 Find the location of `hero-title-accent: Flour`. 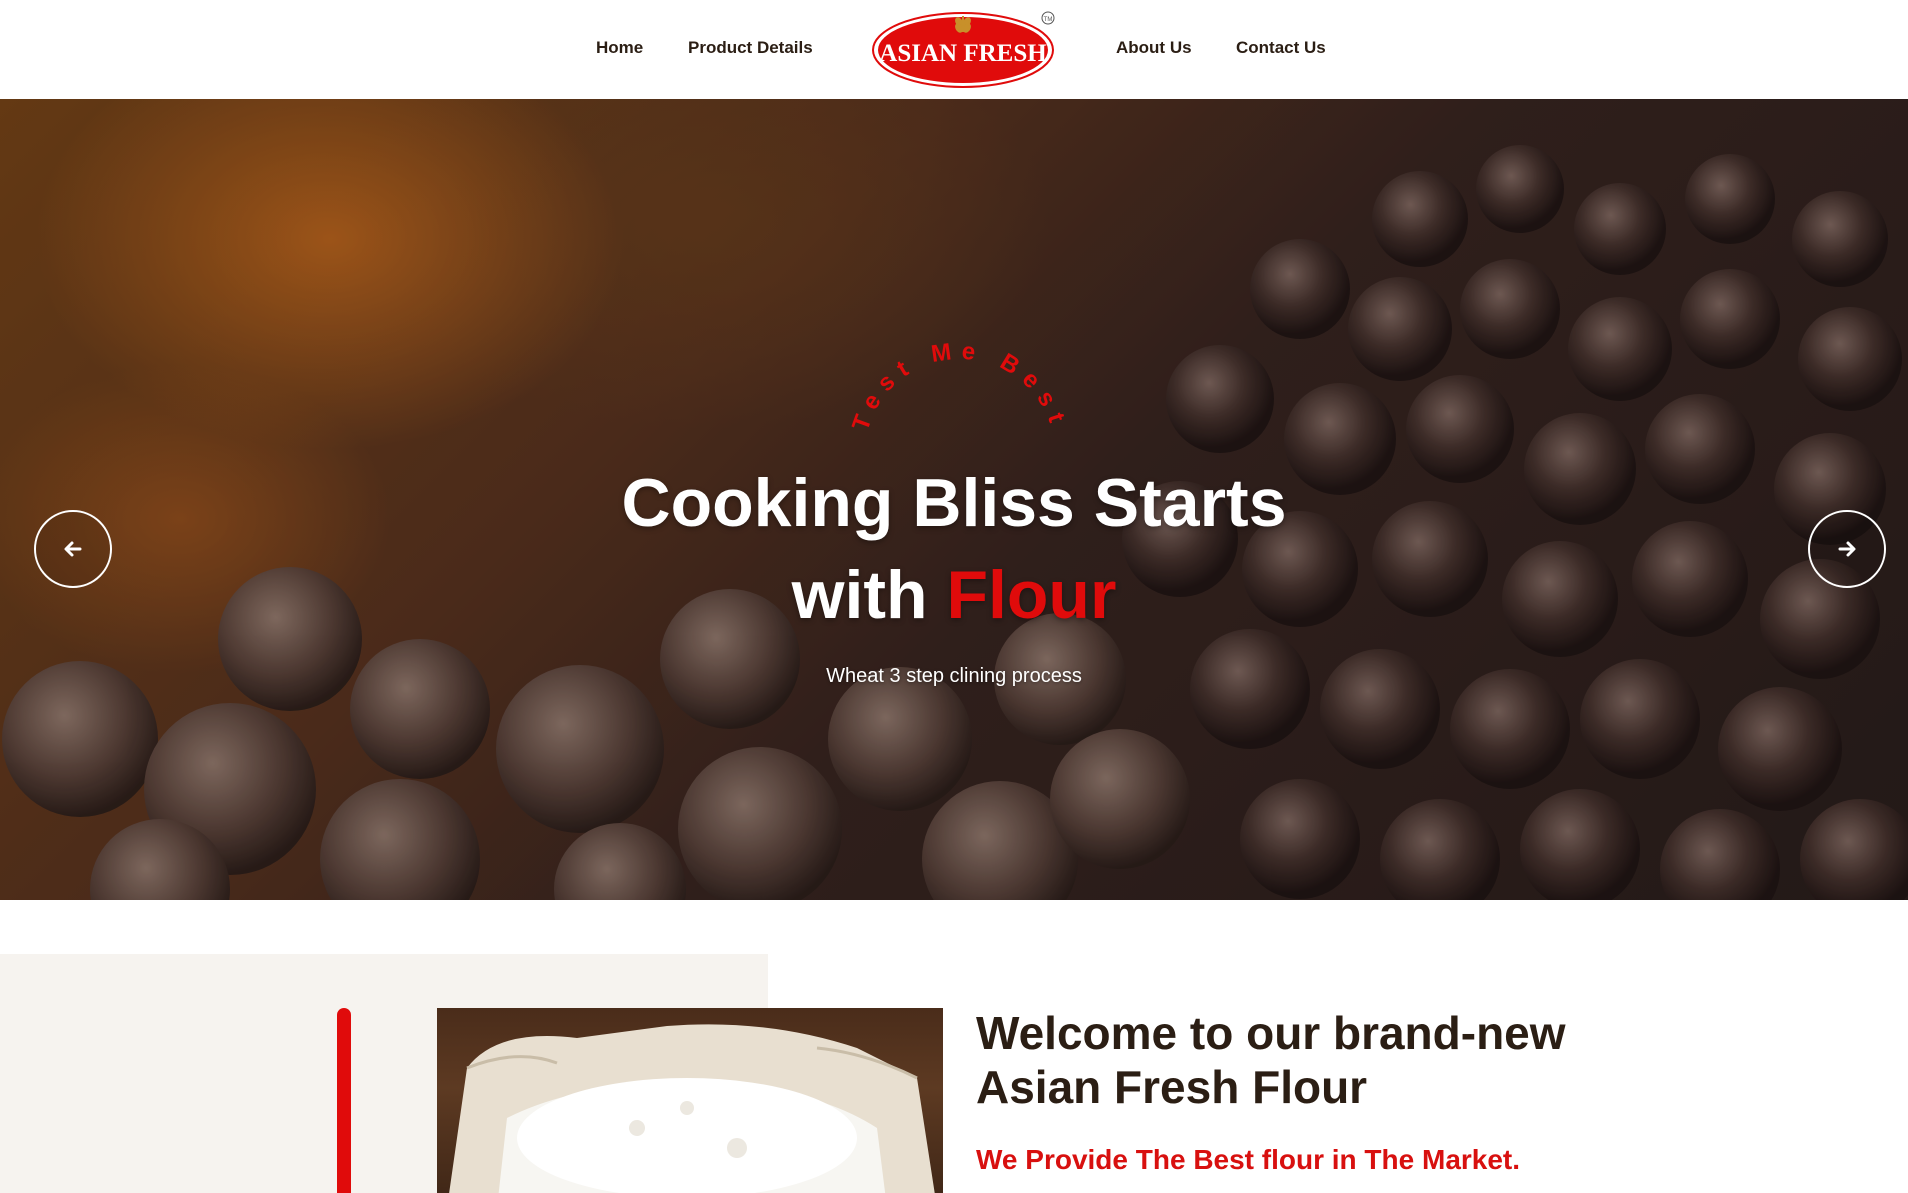

hero-title-accent: Flour is located at coordinates (1031, 595).